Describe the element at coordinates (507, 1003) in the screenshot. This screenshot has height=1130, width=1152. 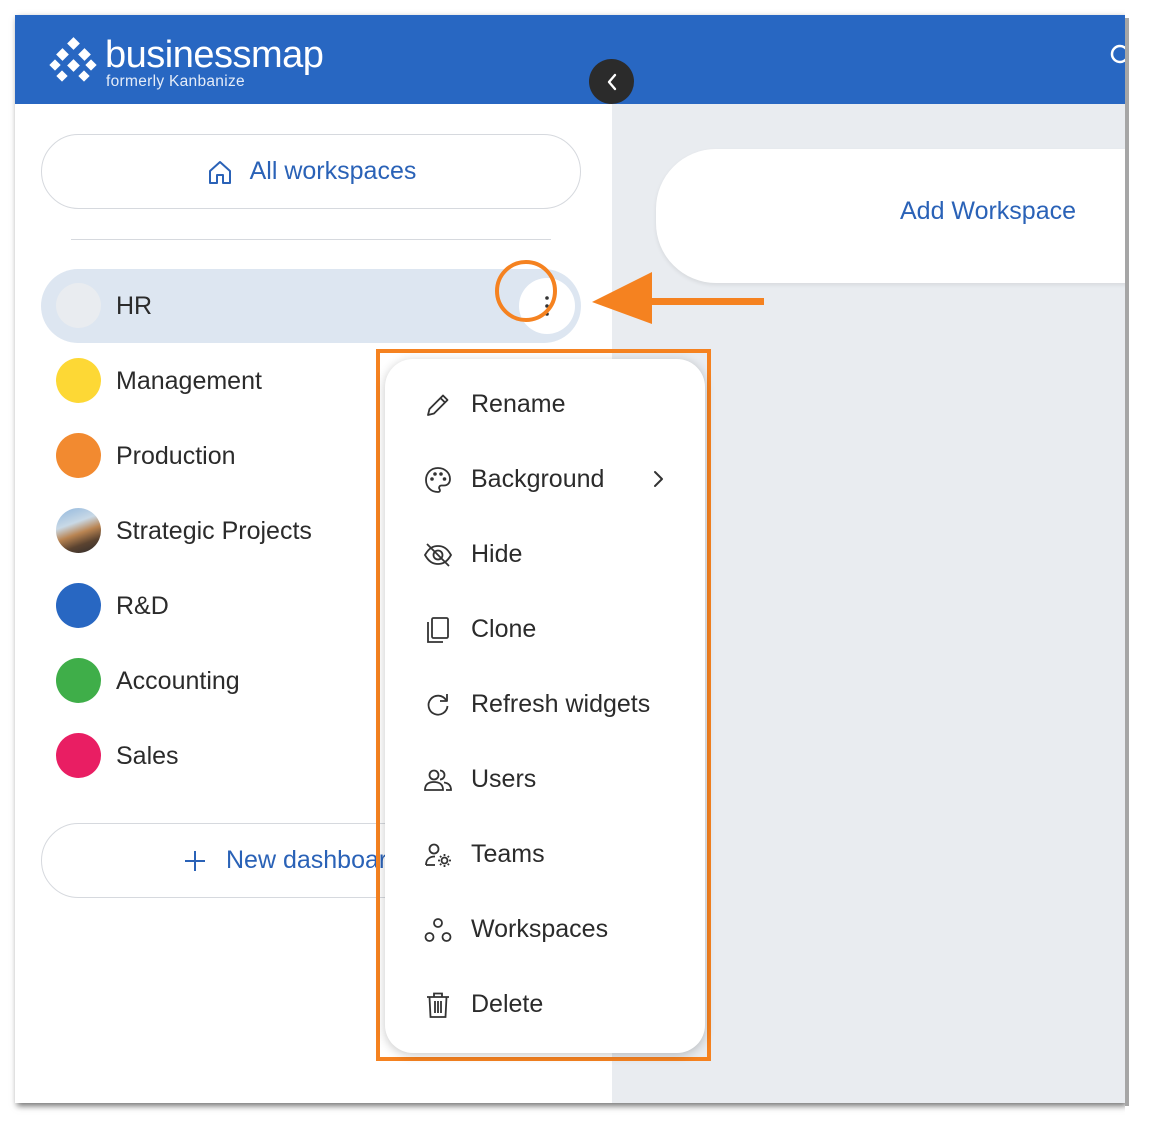
I see `menu-item-label: Delete` at that location.